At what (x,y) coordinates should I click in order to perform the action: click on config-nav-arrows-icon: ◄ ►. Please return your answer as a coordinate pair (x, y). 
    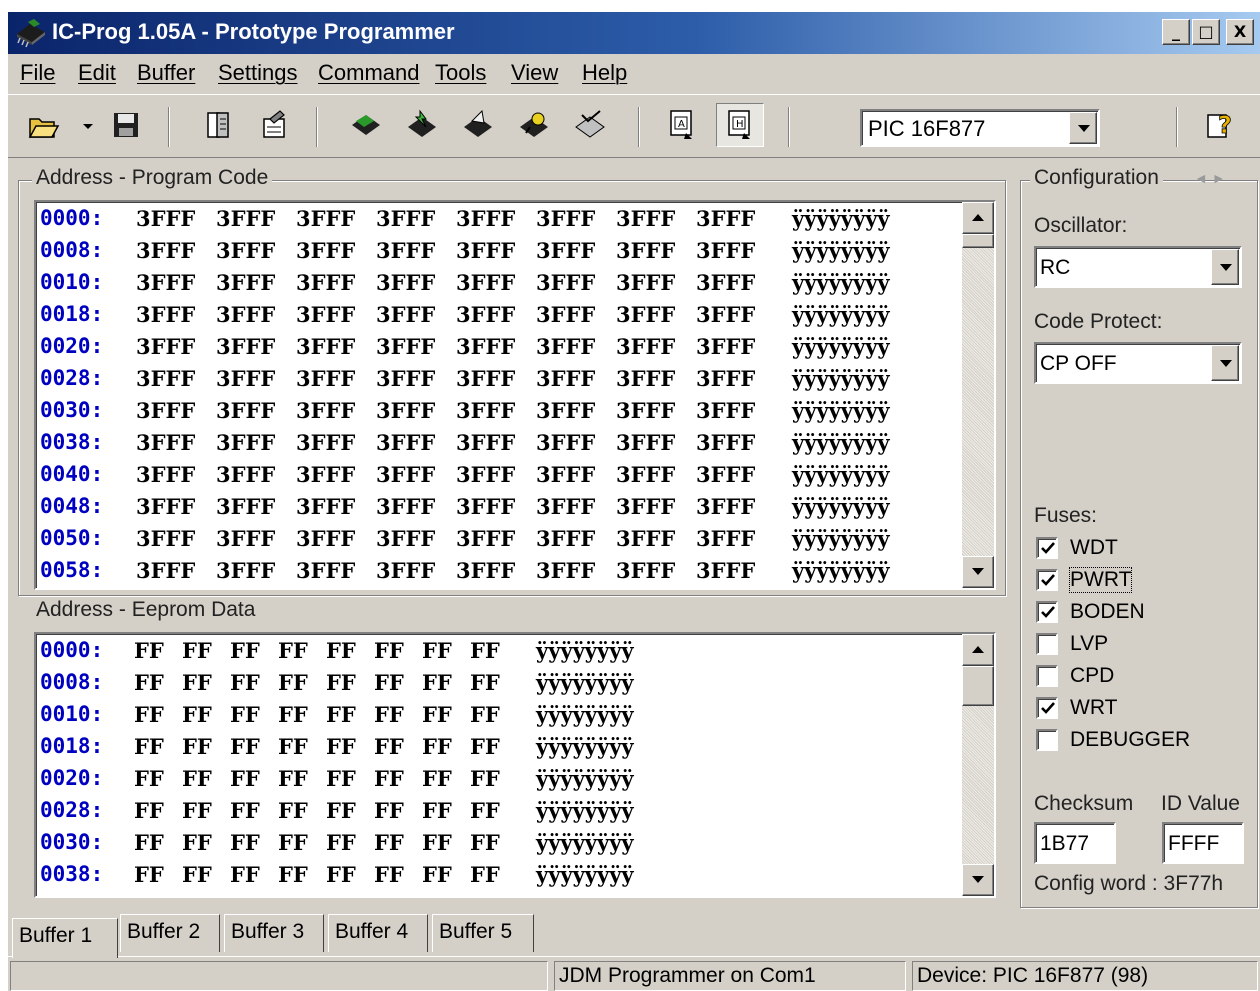
    Looking at the image, I should click on (1210, 178).